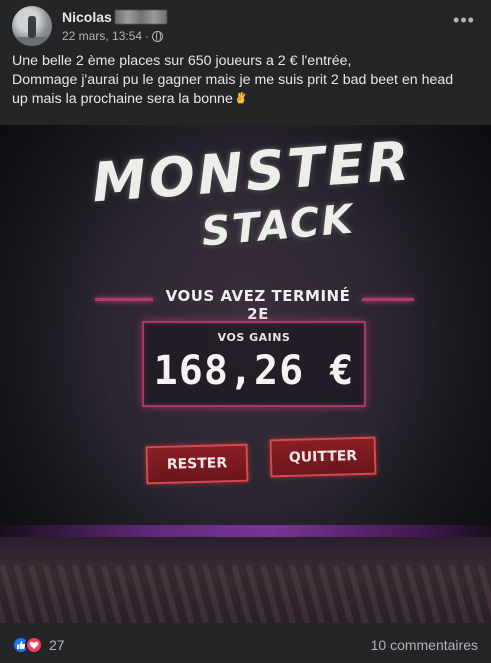 The width and height of the screenshot is (491, 663). What do you see at coordinates (158, 36) in the screenshot?
I see `globe-icon` at bounding box center [158, 36].